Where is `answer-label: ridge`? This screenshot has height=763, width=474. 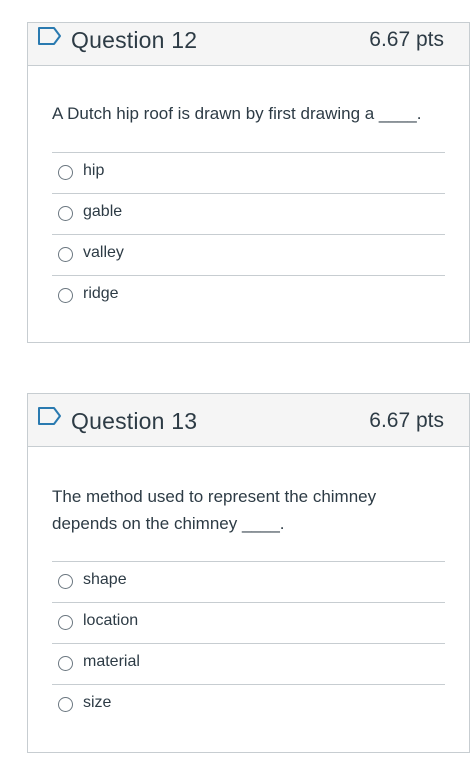 answer-label: ridge is located at coordinates (101, 293).